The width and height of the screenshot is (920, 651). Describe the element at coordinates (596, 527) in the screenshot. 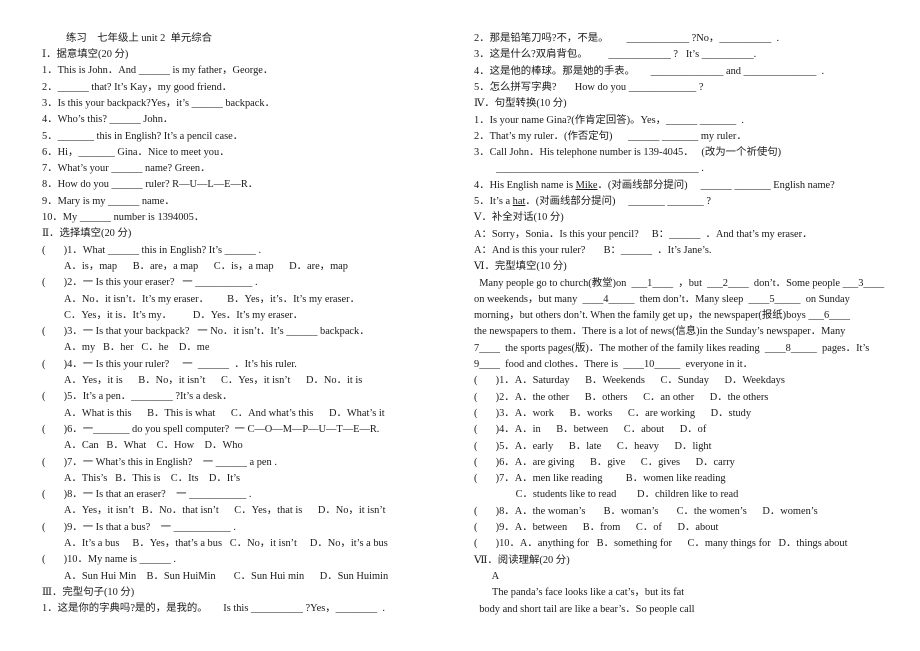

I see `line-text: ( )9．A．between B．from C．of D．about` at that location.